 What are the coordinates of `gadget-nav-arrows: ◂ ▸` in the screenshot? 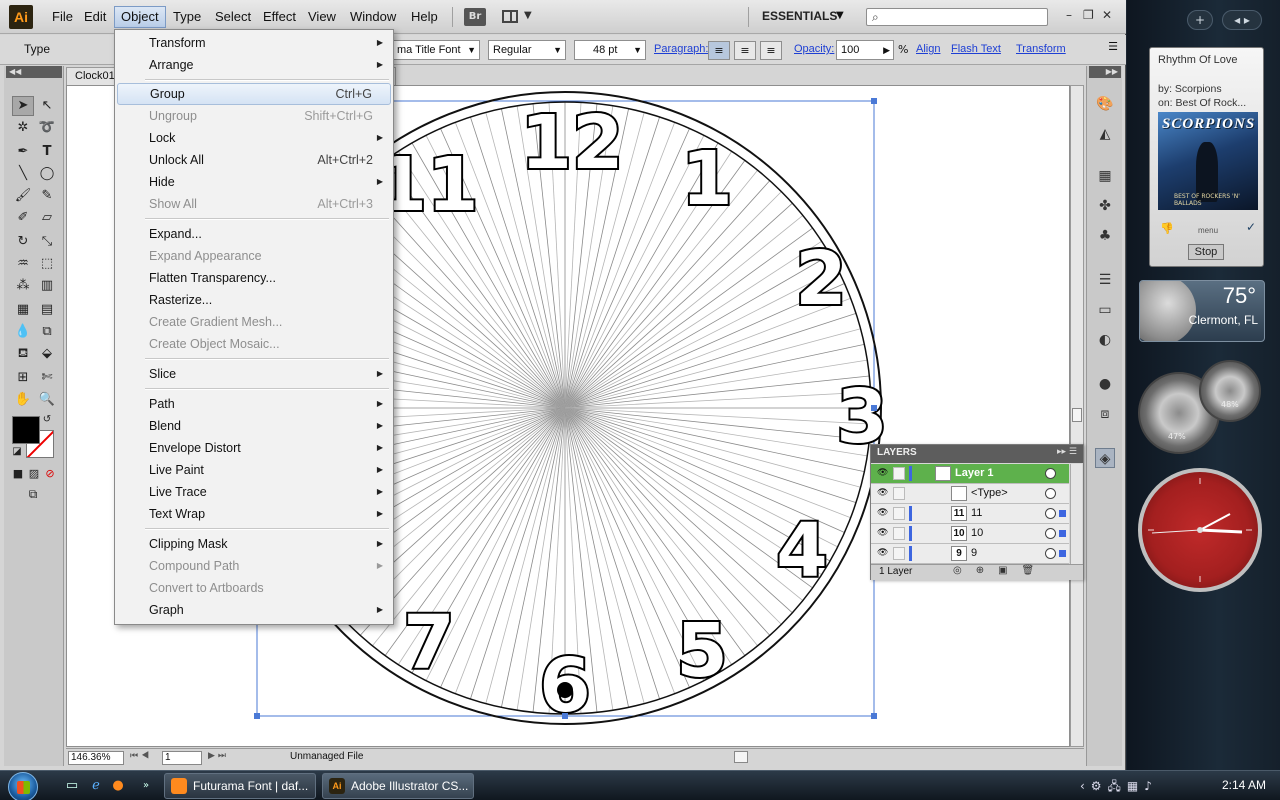 It's located at (1242, 20).